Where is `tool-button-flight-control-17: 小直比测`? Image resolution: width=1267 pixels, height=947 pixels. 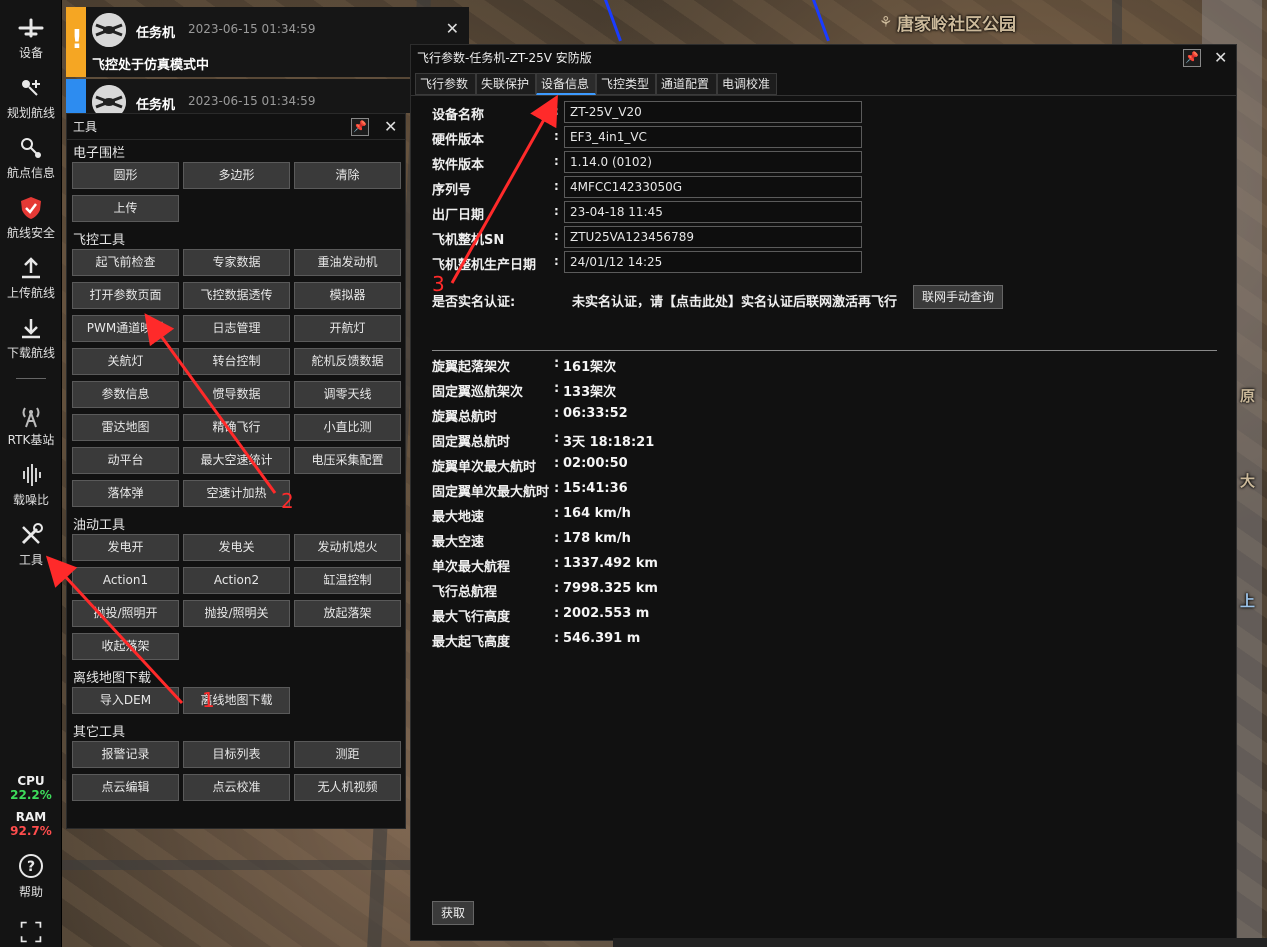
tool-button-flight-control-17: 小直比测 is located at coordinates (347, 427).